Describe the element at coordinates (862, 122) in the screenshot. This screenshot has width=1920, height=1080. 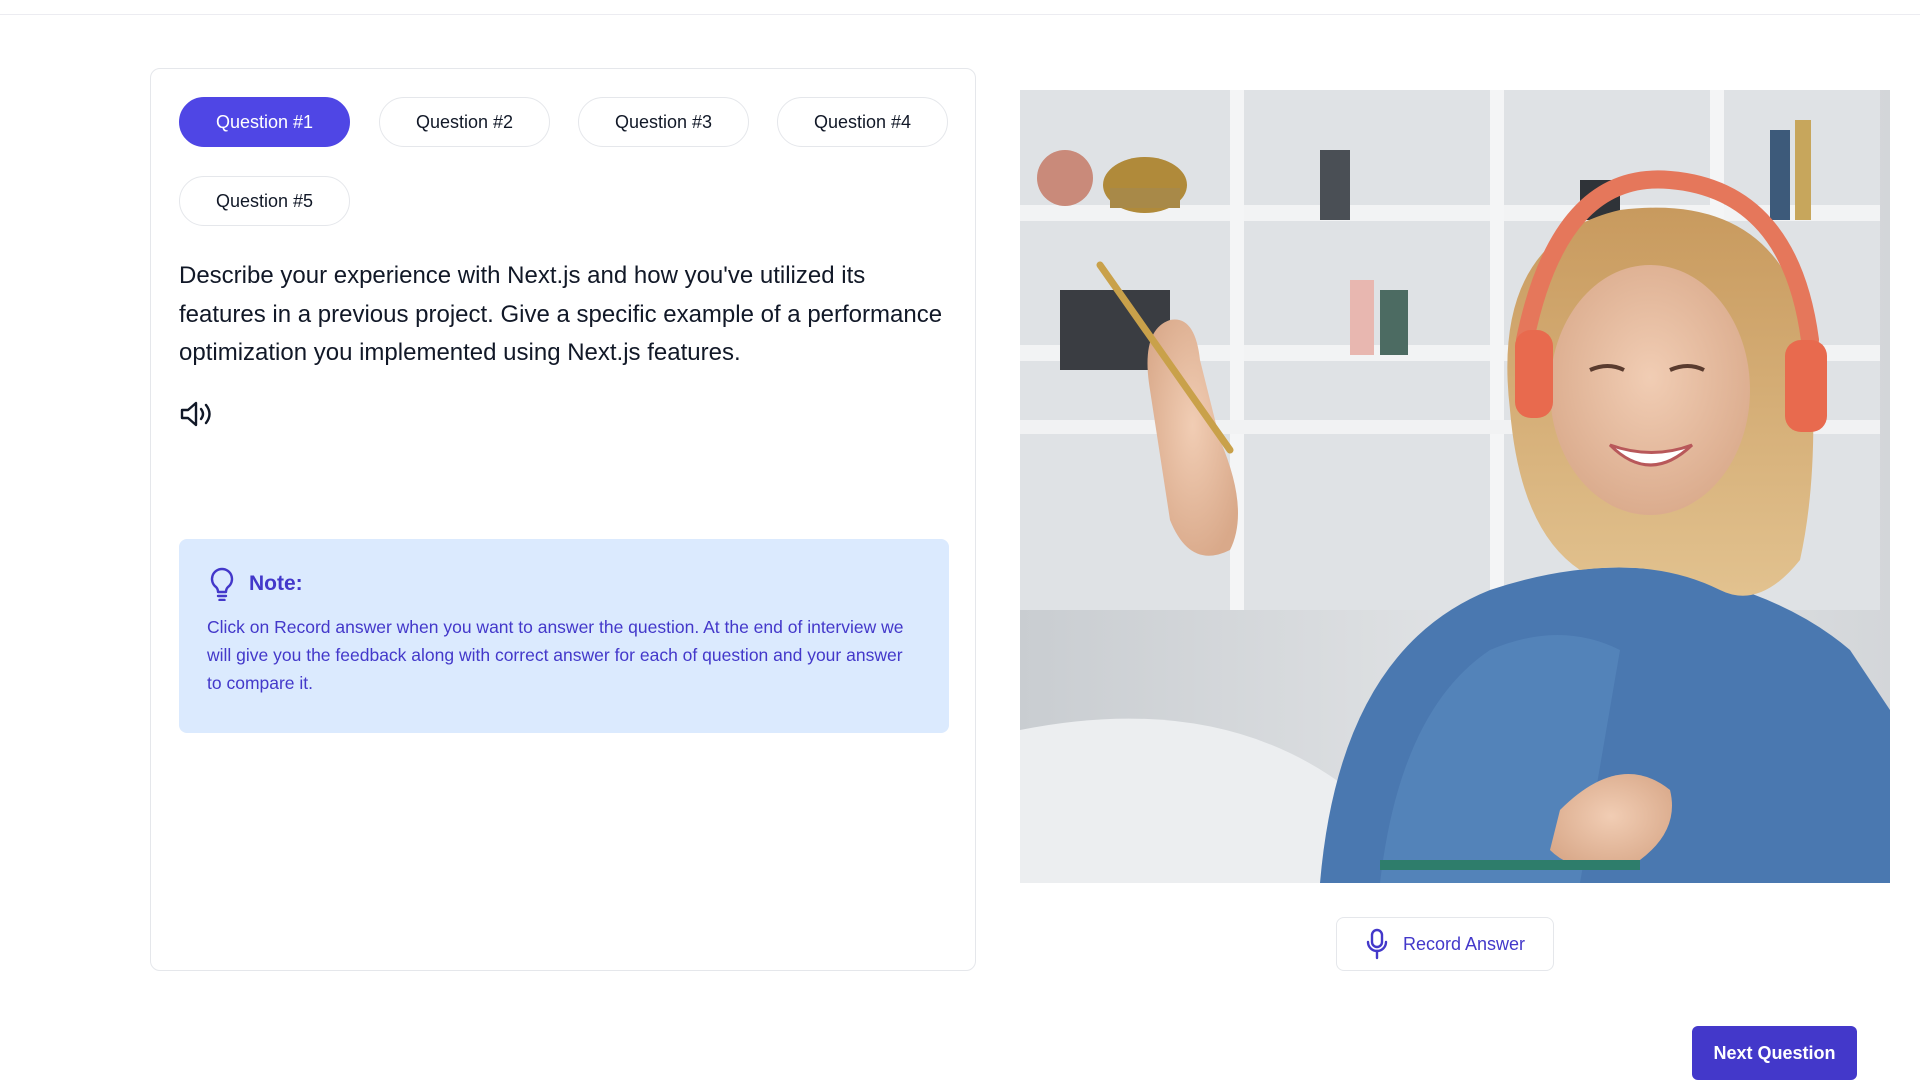
I see `tab-question-4: Question #4` at that location.